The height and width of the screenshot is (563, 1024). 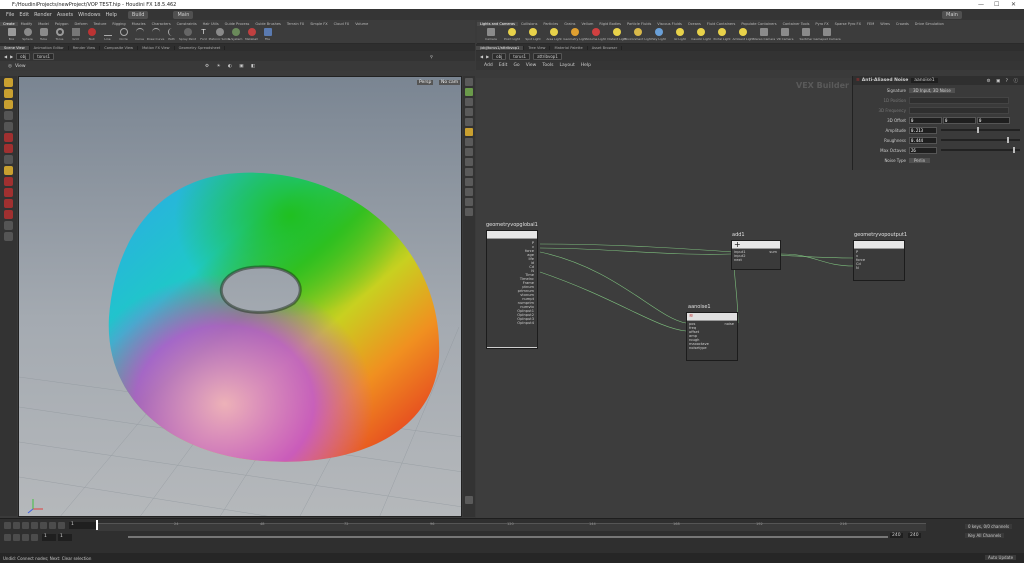 What do you see at coordinates (701, 34) in the screenshot?
I see `tool-caustic-light: Caustic Light` at bounding box center [701, 34].